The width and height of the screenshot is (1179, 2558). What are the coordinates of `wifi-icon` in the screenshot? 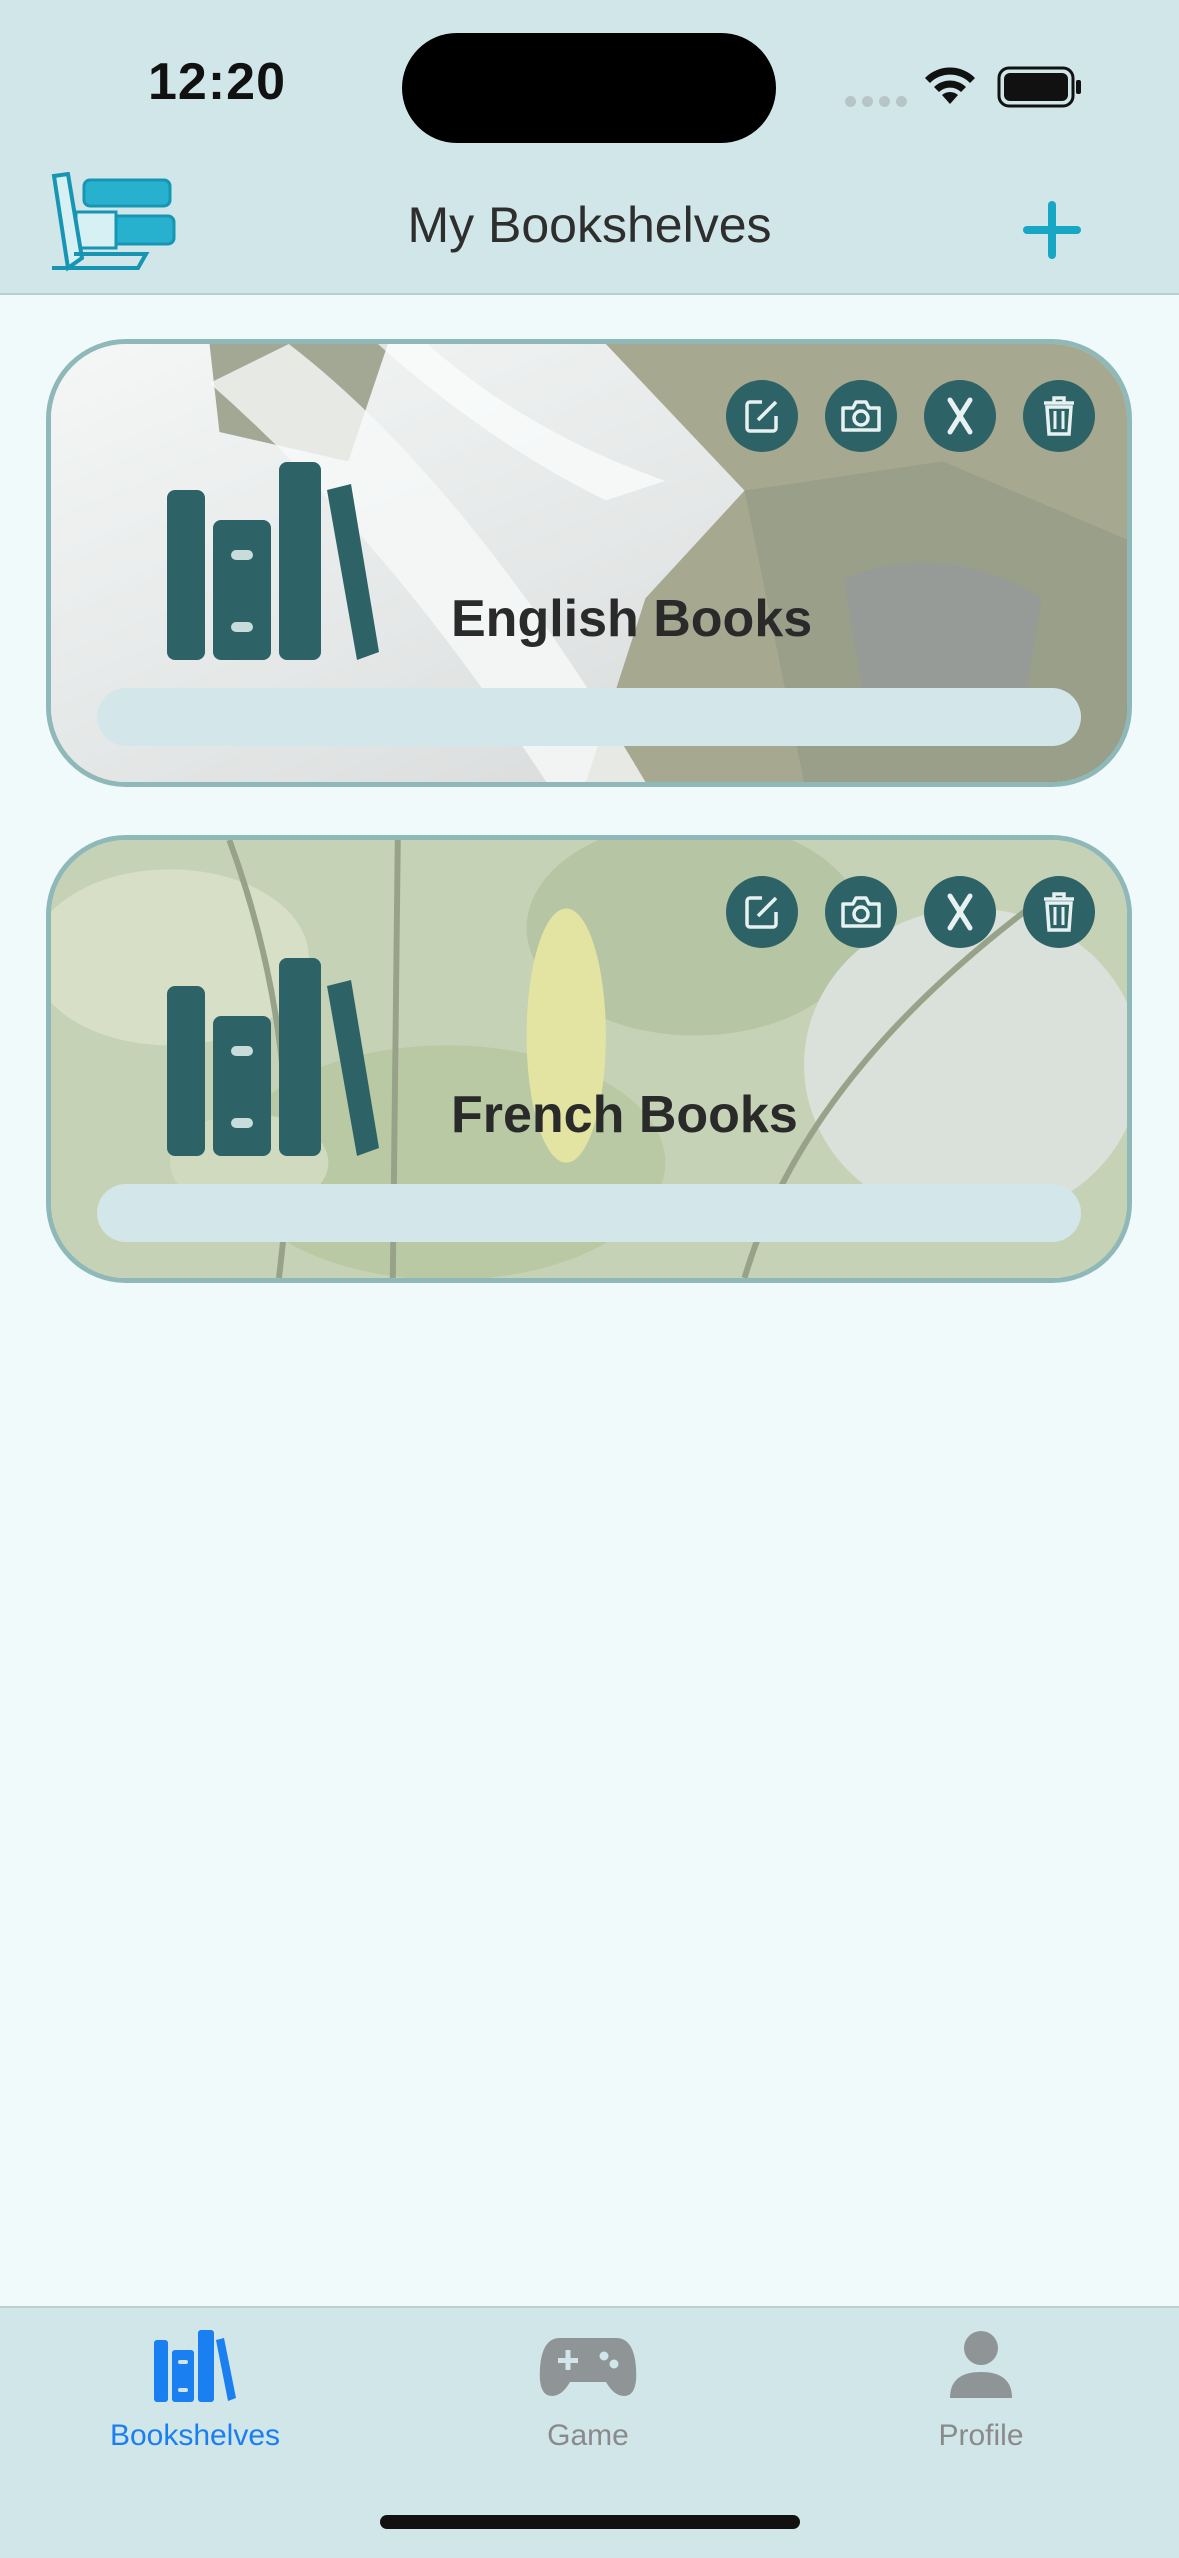 It's located at (950, 85).